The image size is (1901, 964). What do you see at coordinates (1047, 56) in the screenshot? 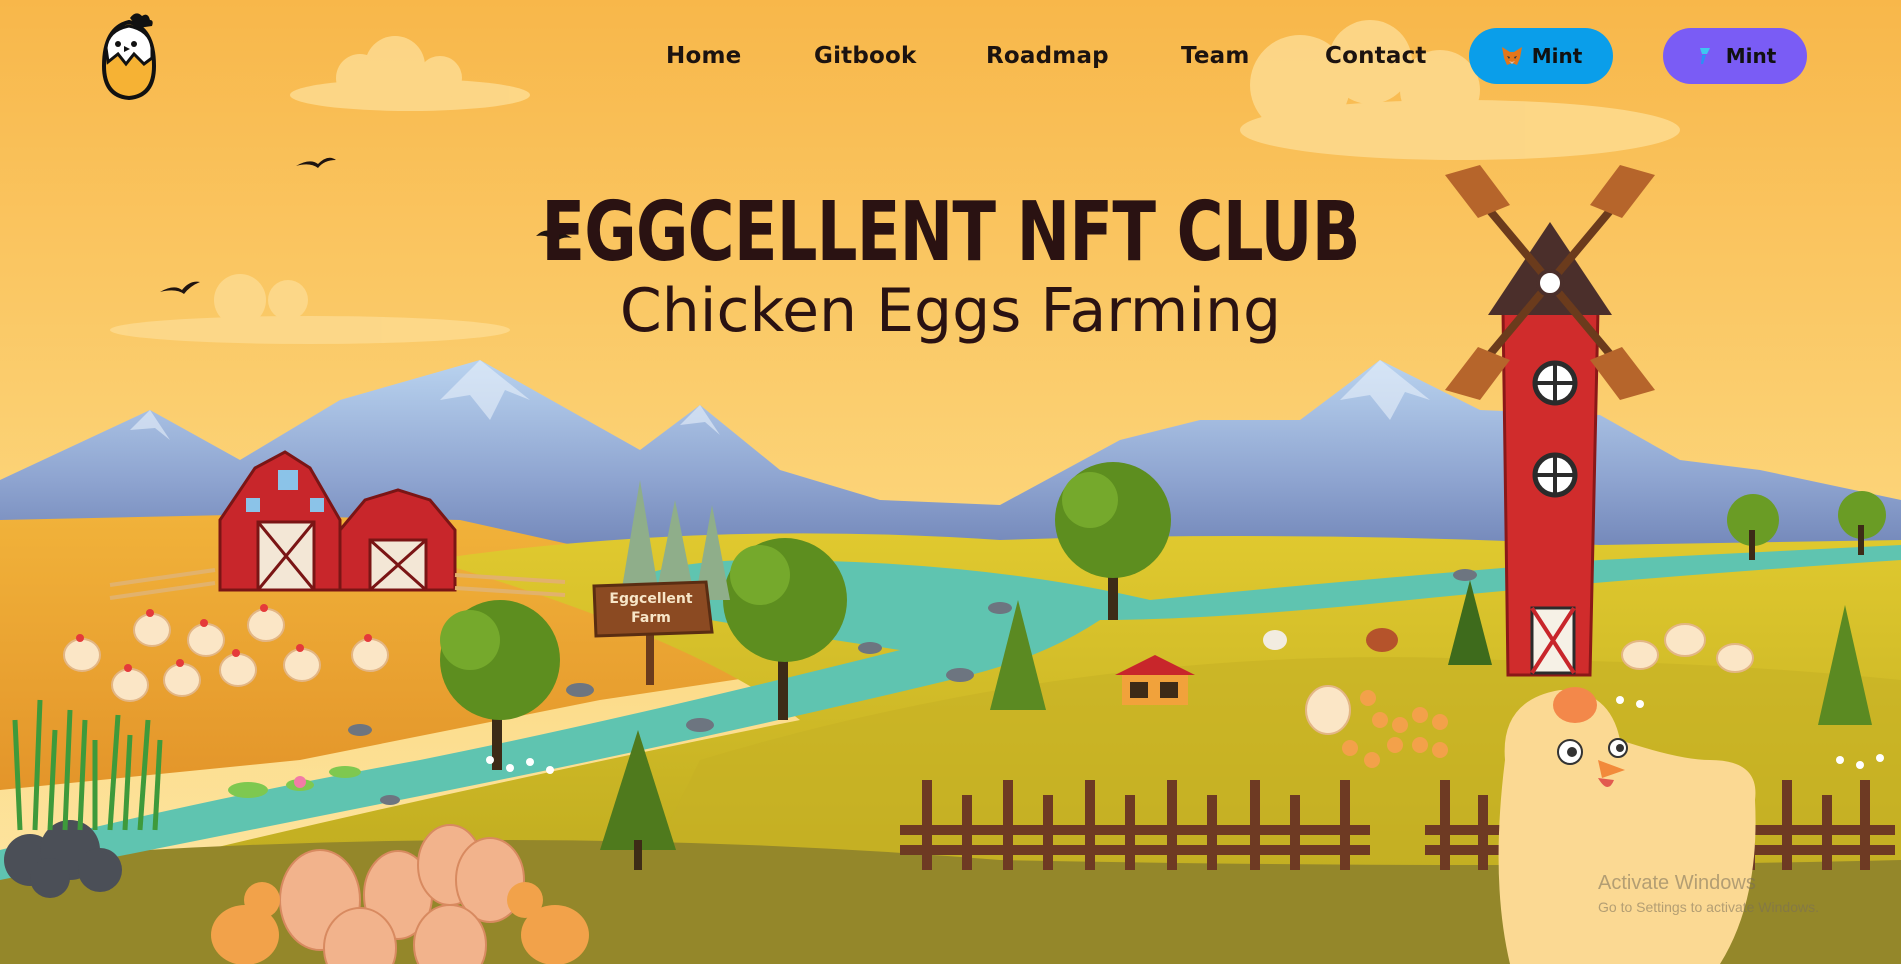
I see `nav-link-roadmap: Roadmap` at bounding box center [1047, 56].